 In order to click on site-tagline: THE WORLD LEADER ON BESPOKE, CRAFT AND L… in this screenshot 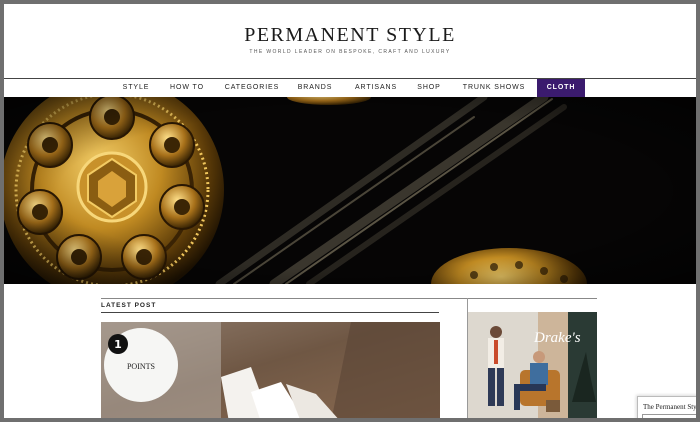, I will do `click(350, 52)`.